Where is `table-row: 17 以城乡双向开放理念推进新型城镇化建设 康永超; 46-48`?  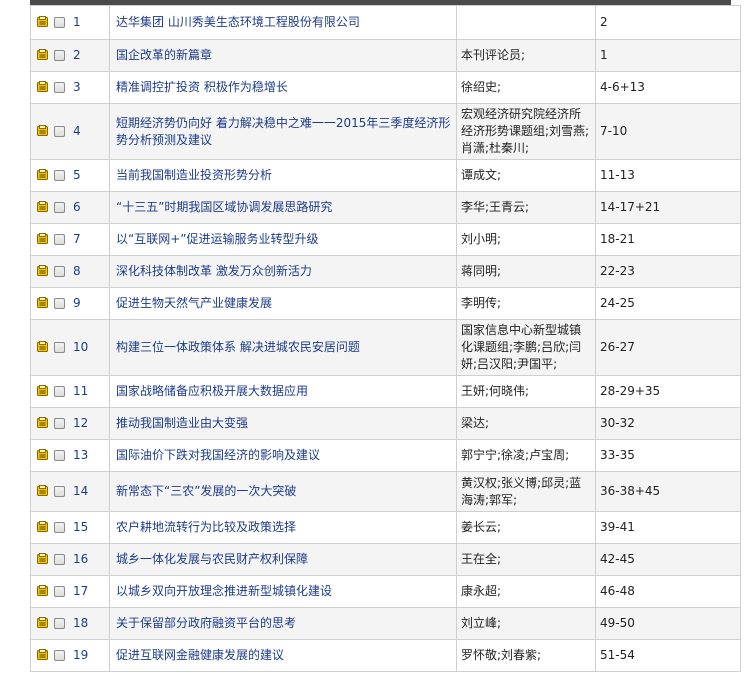 table-row: 17 以城乡双向开放理念推进新型城镇化建设 康永超; 46-48 is located at coordinates (385, 591).